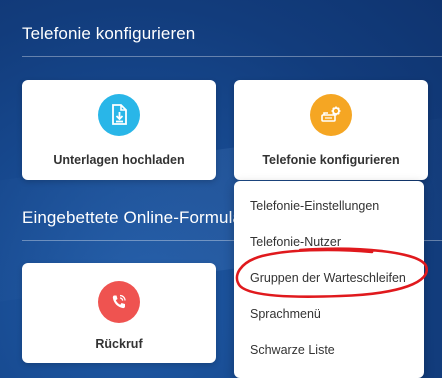 The image size is (442, 378). I want to click on configure-telephony-label: Telefonie konfigurieren, so click(331, 160).